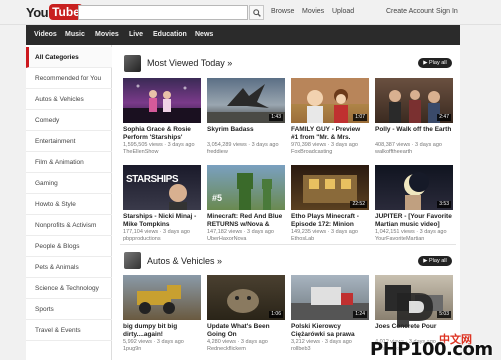 This screenshot has width=501, height=360. What do you see at coordinates (276, 314) in the screenshot?
I see `video-duration: 1:06` at bounding box center [276, 314].